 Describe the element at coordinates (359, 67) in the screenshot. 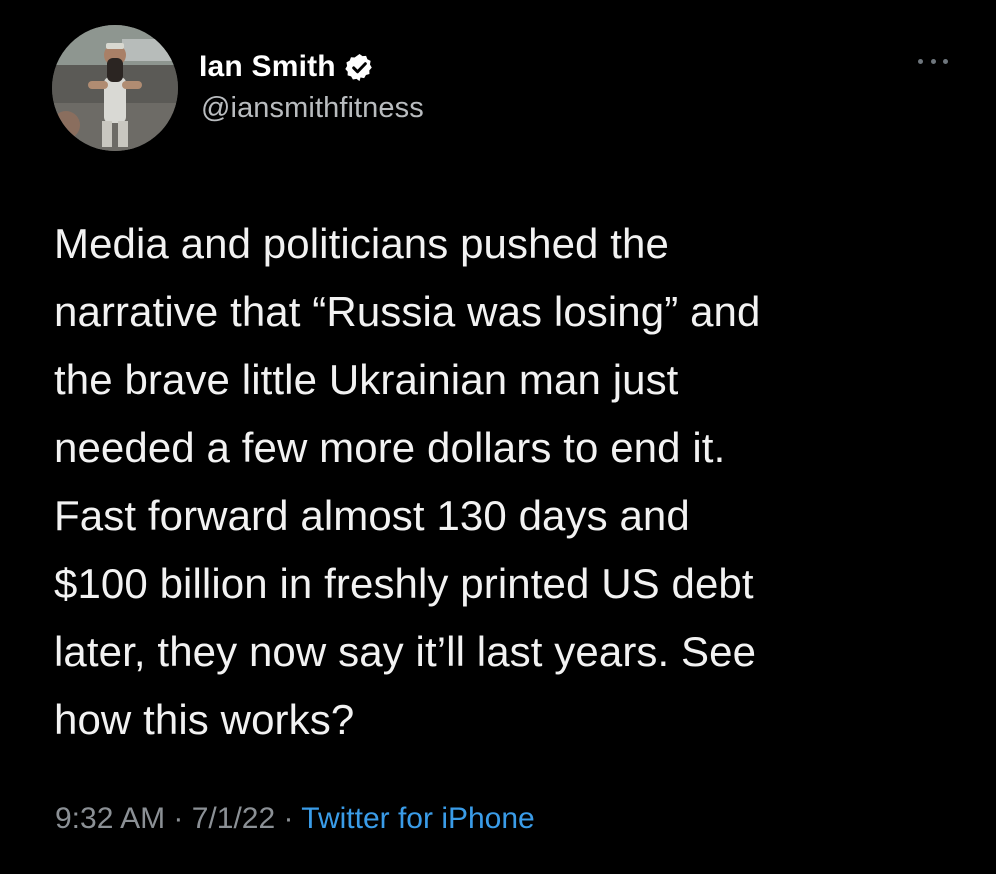

I see `verified-badge-icon` at that location.